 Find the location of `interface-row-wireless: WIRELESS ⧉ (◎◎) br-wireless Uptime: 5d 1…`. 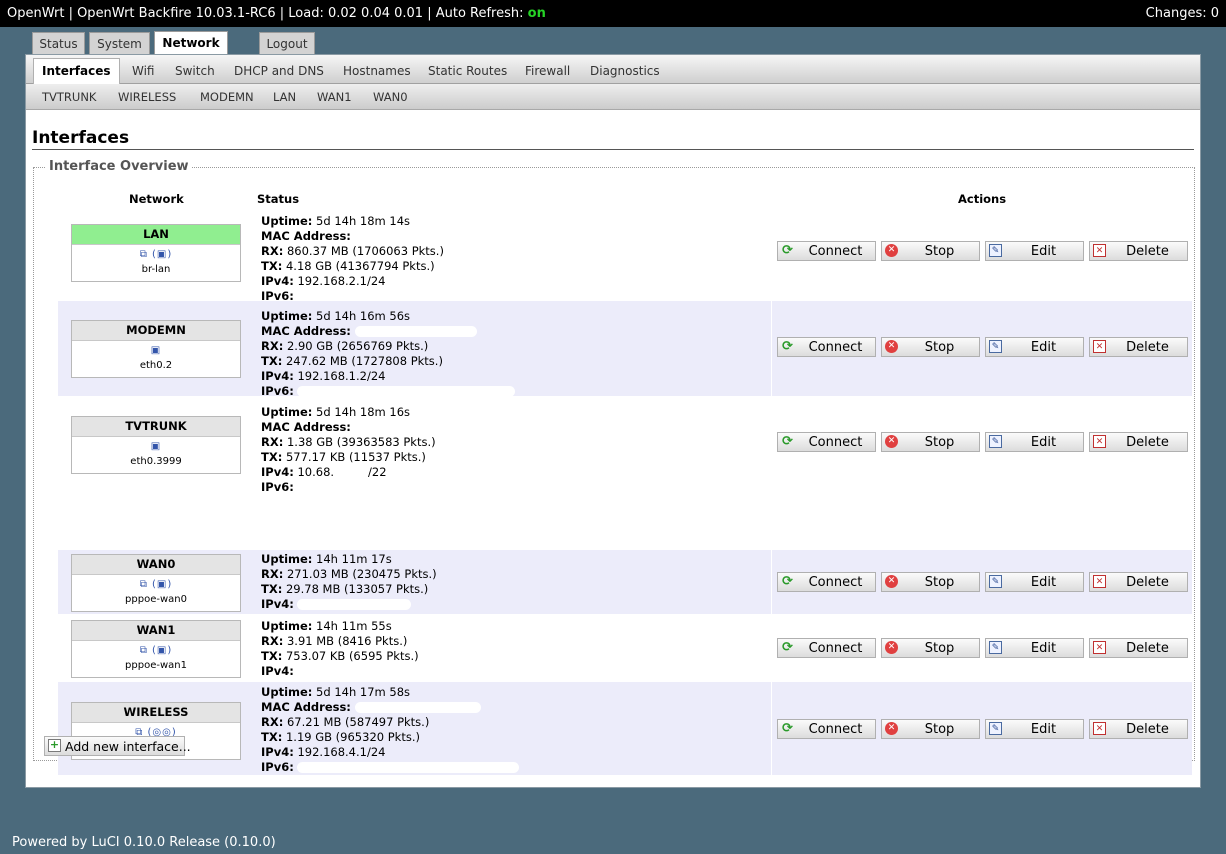

interface-row-wireless: WIRELESS ⧉ (◎◎) br-wireless Uptime: 5d 1… is located at coordinates (625, 728).